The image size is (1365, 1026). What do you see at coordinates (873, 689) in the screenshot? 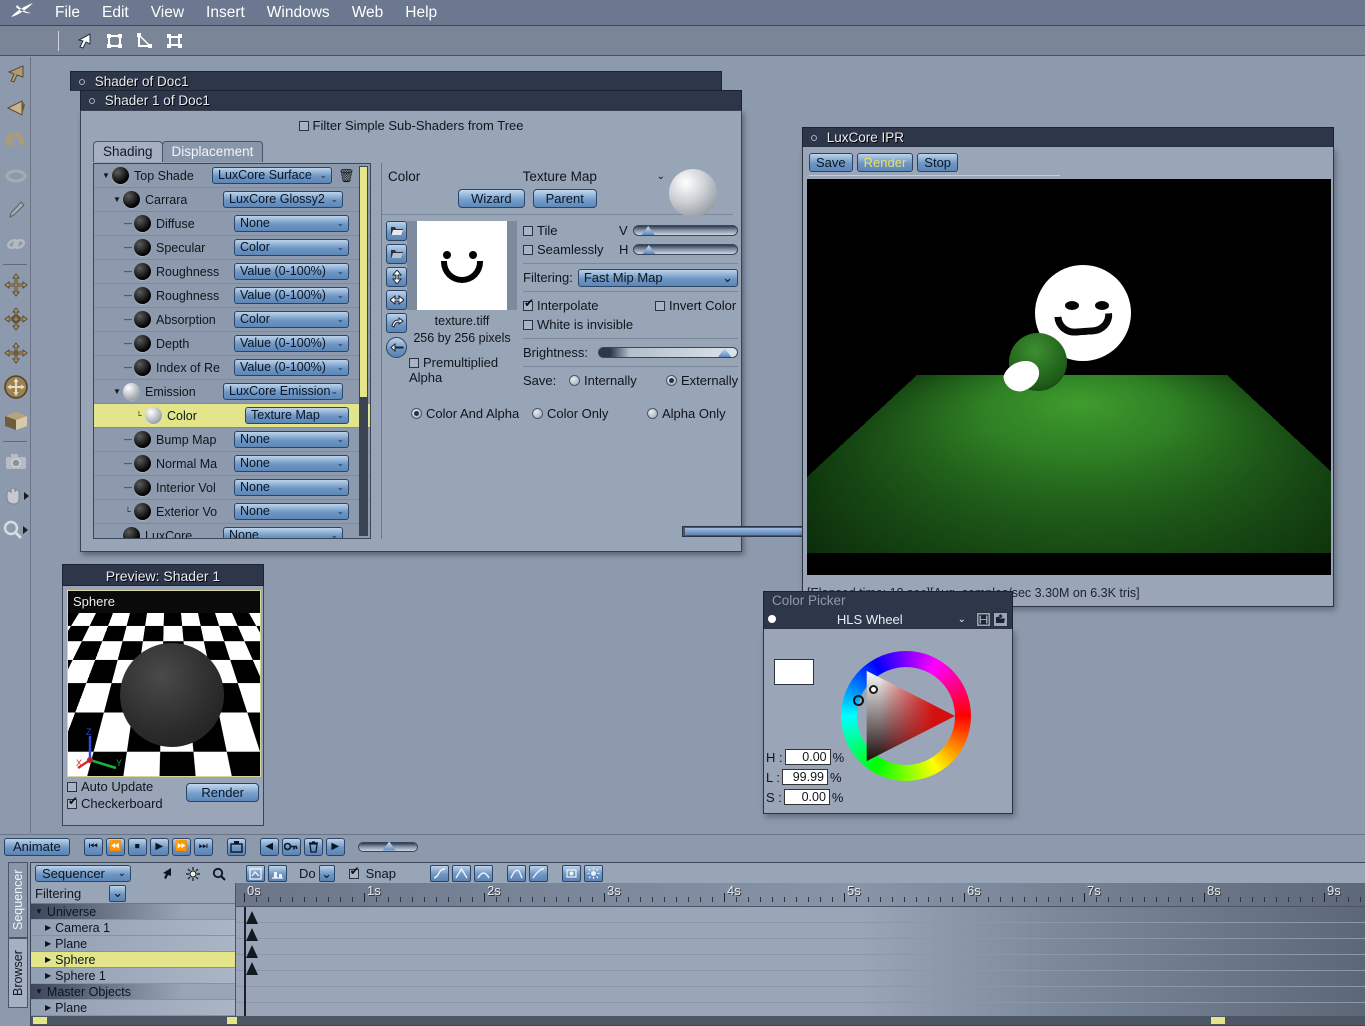
I see `lightness-marker` at bounding box center [873, 689].